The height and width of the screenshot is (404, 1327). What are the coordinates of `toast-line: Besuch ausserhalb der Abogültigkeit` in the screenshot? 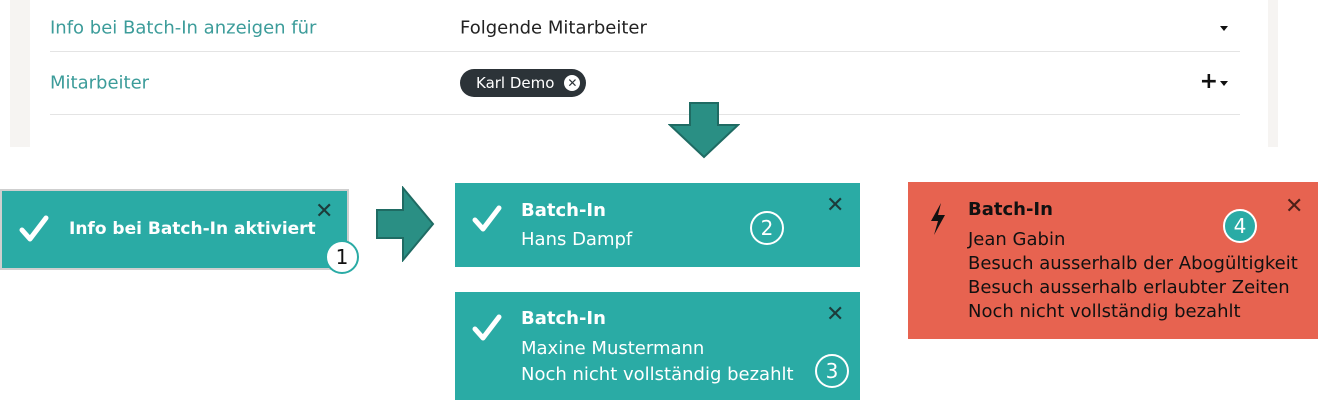 It's located at (1133, 263).